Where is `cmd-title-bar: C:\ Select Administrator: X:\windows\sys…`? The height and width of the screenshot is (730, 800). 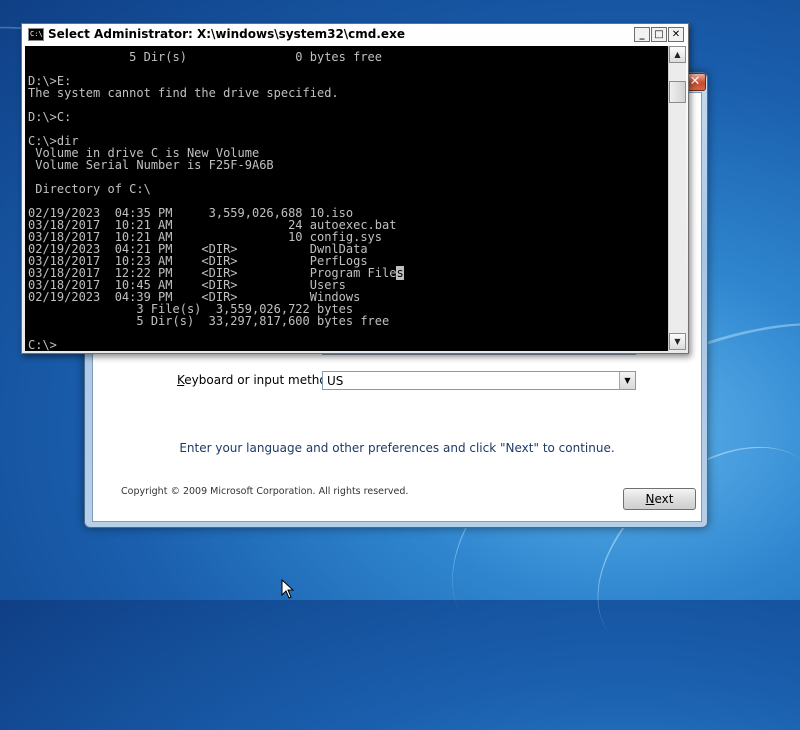
cmd-title-bar: C:\ Select Administrator: X:\windows\sys… is located at coordinates (355, 35).